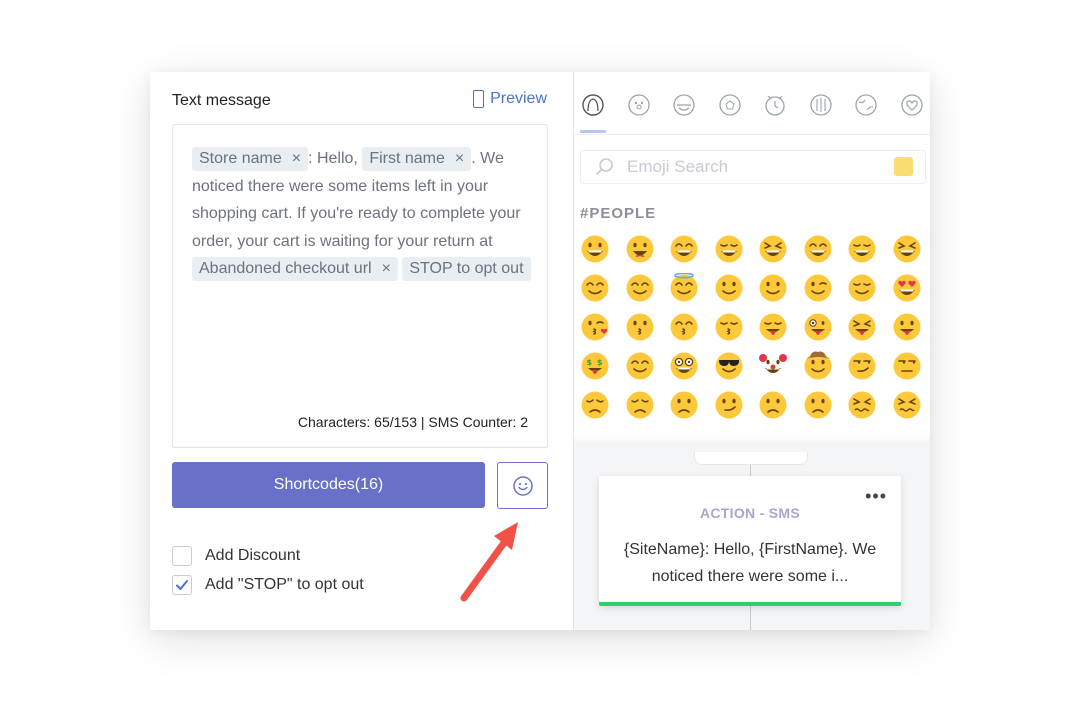 The image size is (1080, 701). I want to click on add-stop-label: Add "STOP" to opt out, so click(284, 584).